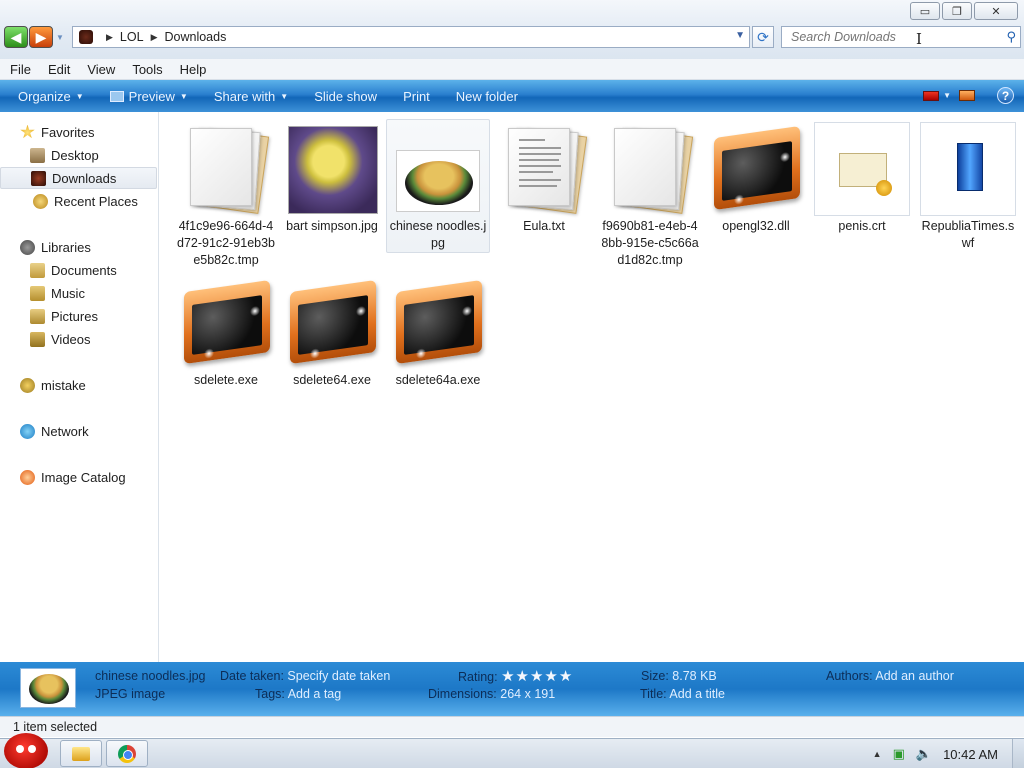 Image resolution: width=1024 pixels, height=768 pixels. Describe the element at coordinates (1011, 37) in the screenshot. I see `search-icon: ⚲` at that location.